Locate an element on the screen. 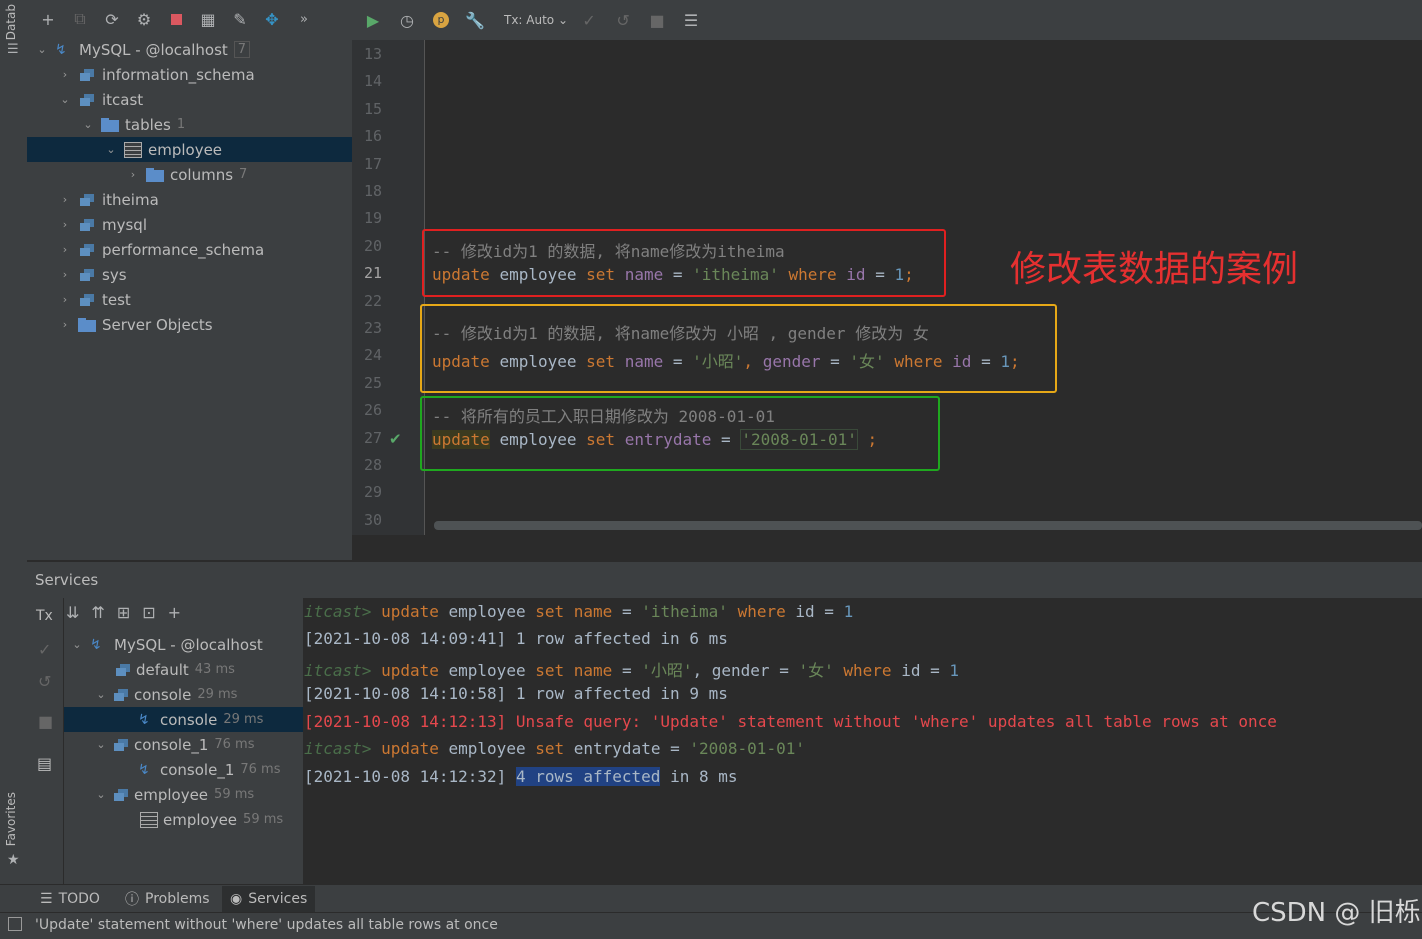  database-tool-tab: Datab is located at coordinates (11, 22).